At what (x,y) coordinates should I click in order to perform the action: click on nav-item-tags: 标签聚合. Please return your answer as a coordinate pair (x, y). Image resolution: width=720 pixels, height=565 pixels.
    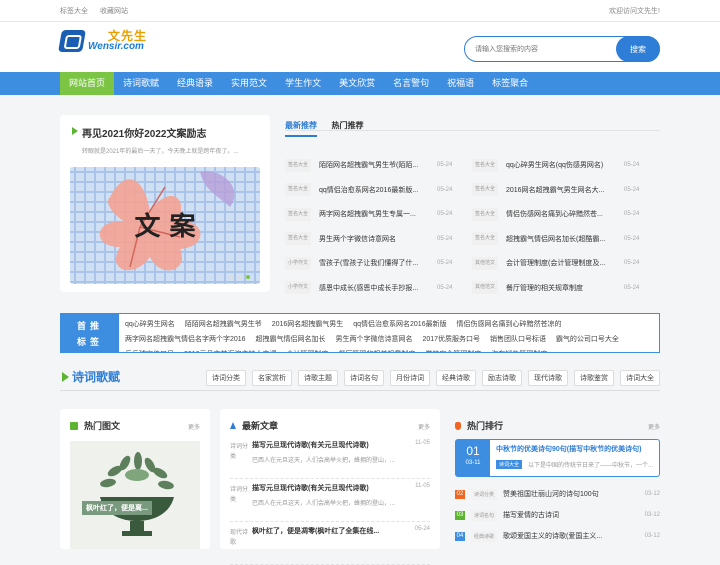
    Looking at the image, I should click on (510, 83).